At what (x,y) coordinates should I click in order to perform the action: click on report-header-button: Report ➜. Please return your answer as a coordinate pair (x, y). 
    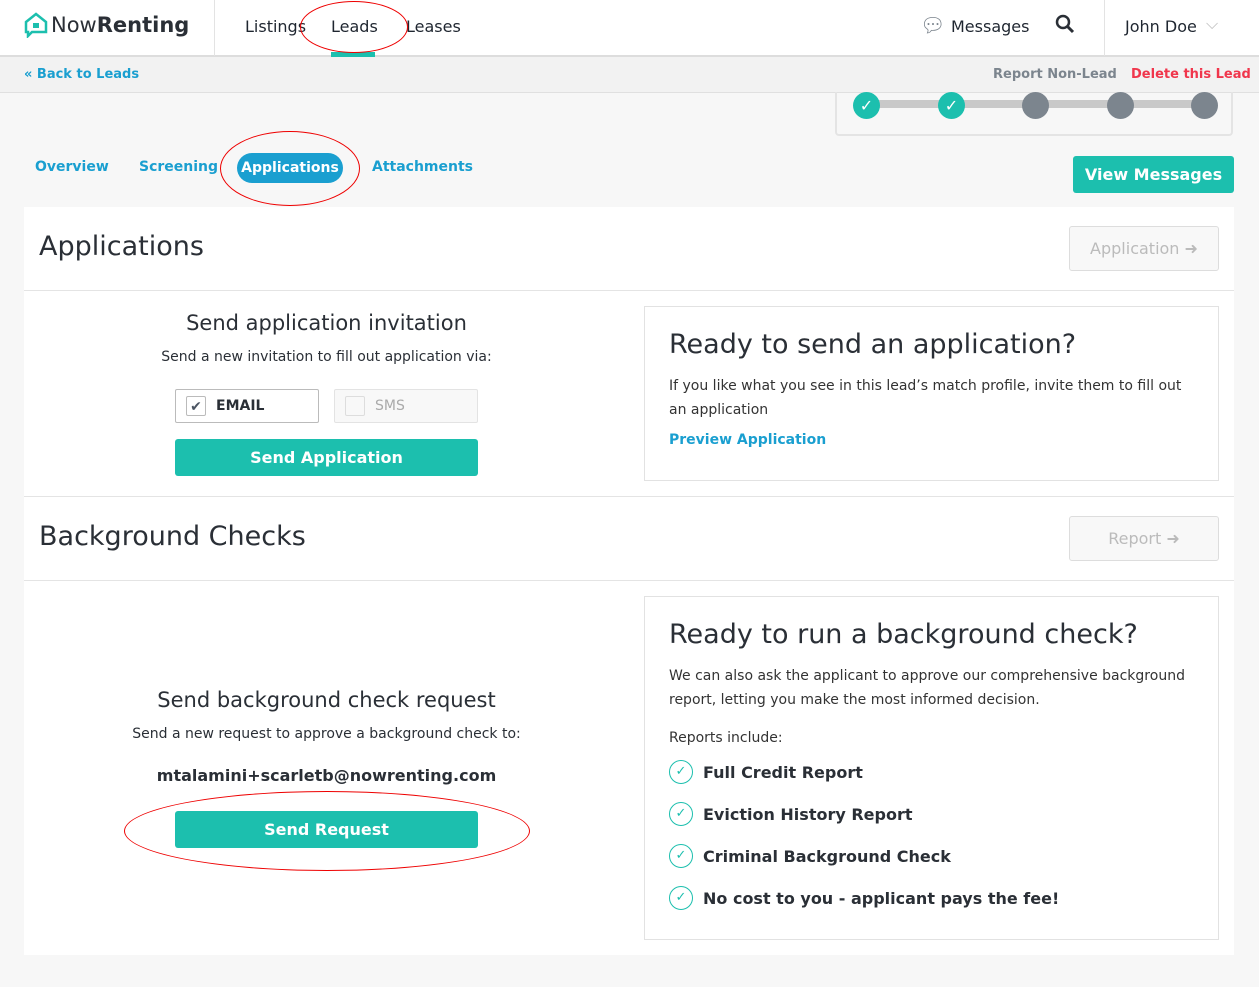
    Looking at the image, I should click on (1144, 538).